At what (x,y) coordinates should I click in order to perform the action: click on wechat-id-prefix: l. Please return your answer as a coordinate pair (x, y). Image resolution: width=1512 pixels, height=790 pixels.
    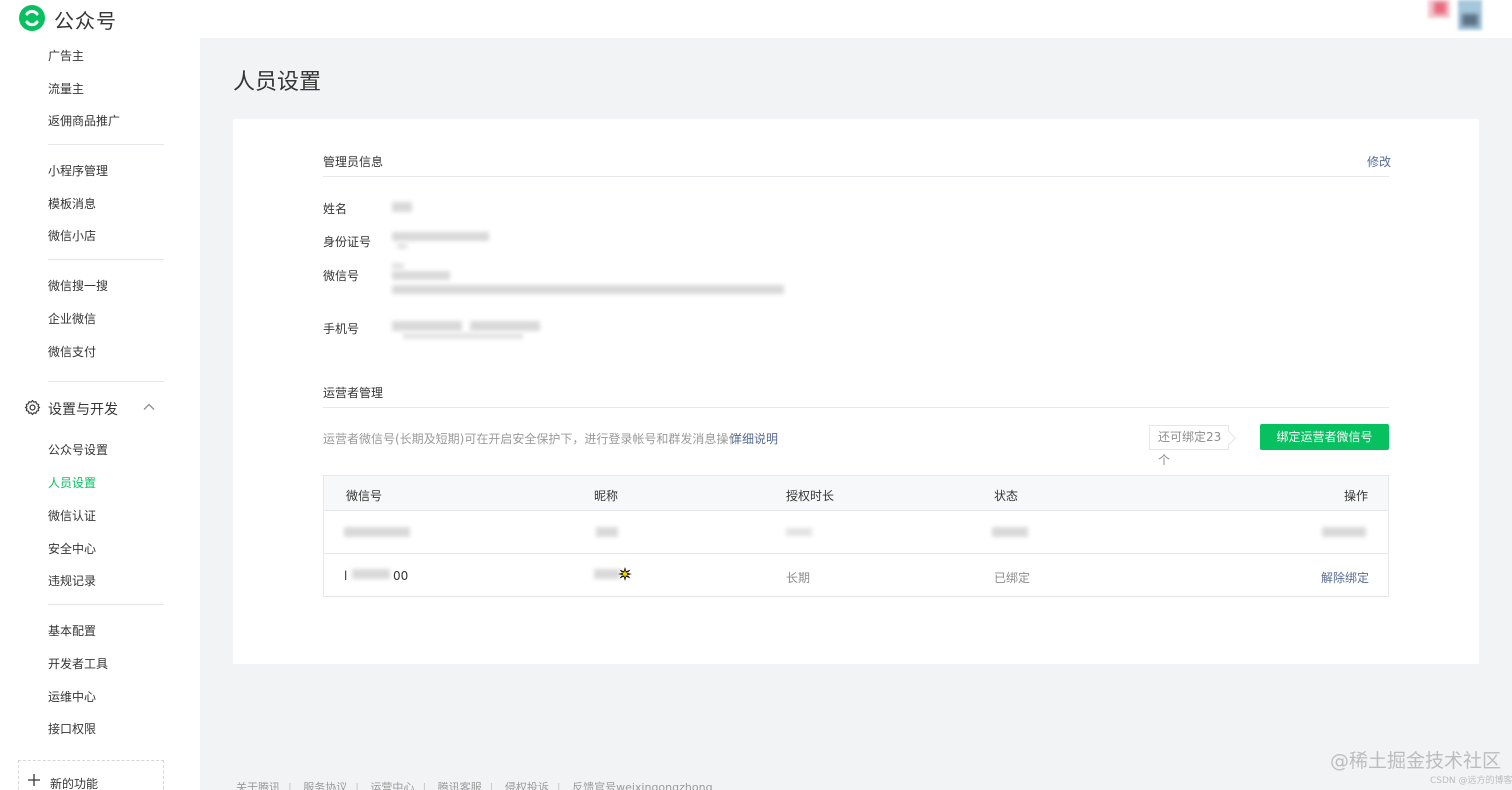
    Looking at the image, I should click on (346, 576).